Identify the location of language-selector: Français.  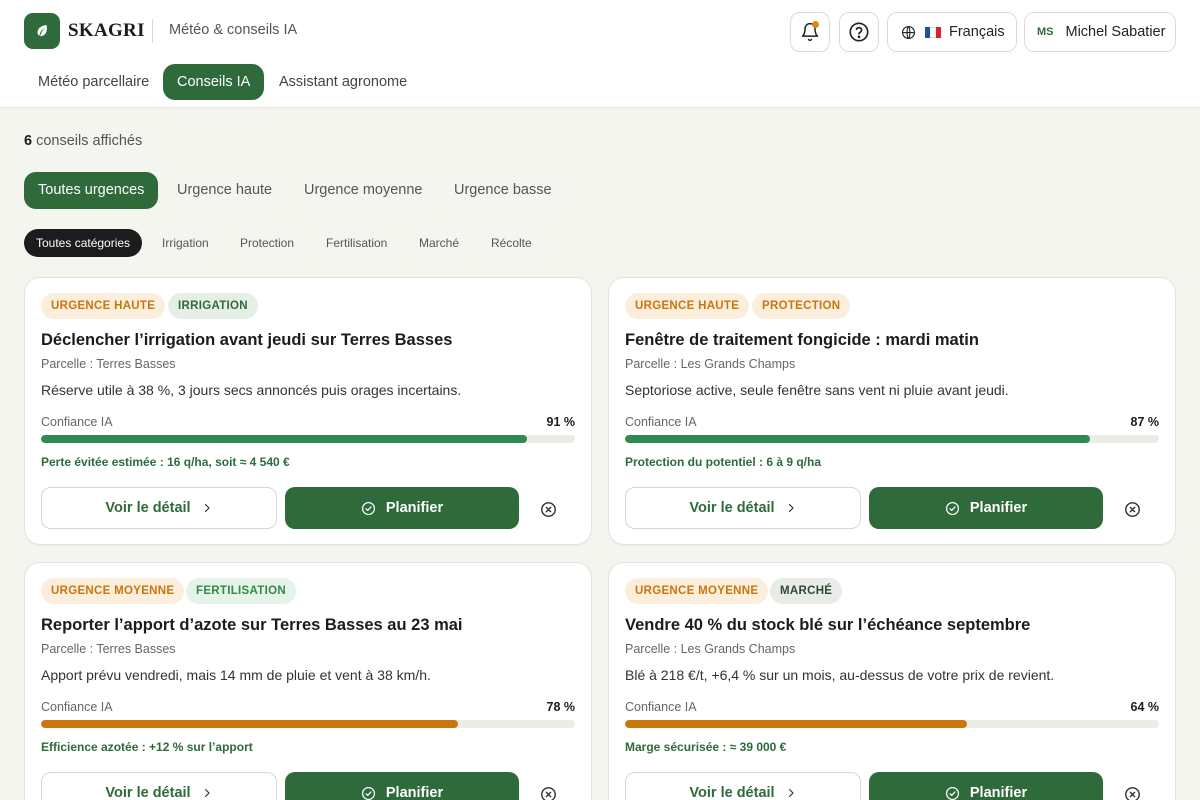
(952, 32).